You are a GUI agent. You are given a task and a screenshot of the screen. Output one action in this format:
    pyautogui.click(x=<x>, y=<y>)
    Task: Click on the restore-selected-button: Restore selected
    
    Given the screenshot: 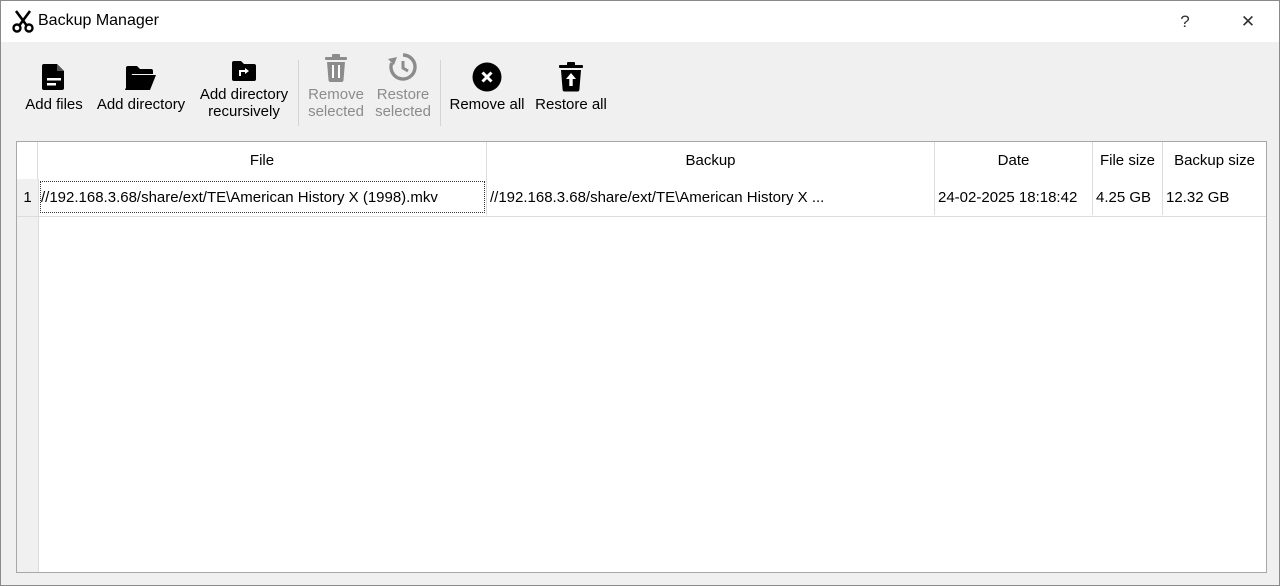 What is the action you would take?
    pyautogui.click(x=403, y=91)
    